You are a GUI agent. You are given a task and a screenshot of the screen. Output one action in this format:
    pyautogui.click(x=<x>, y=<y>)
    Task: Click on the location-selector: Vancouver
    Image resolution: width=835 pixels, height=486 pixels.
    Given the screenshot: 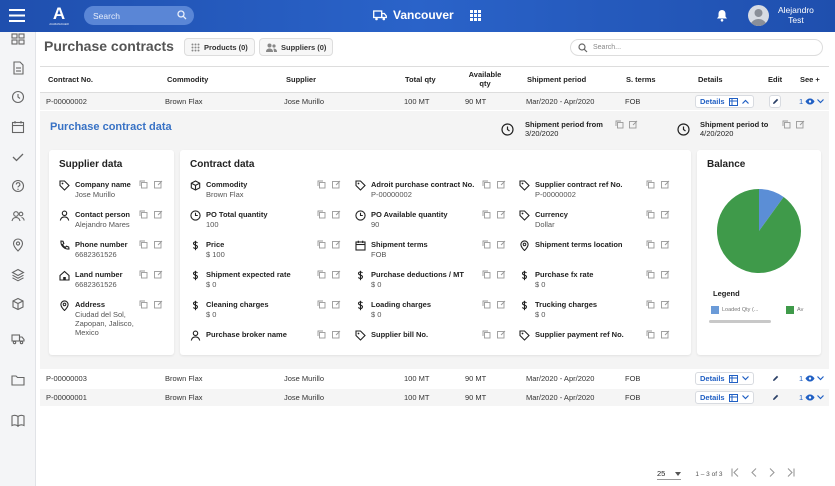 What is the action you would take?
    pyautogui.click(x=413, y=15)
    